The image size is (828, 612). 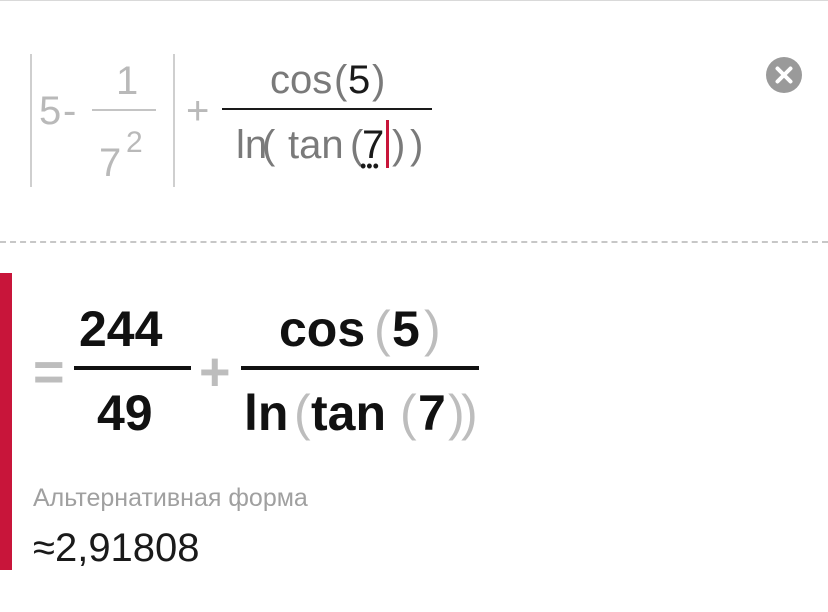 I want to click on input-plus-sign: +, so click(x=198, y=111).